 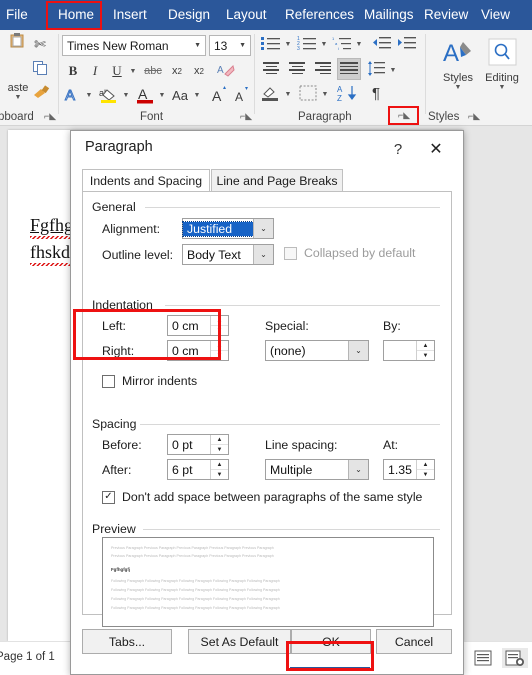 I want to click on styles-button: A Styles ▼, so click(x=458, y=64).